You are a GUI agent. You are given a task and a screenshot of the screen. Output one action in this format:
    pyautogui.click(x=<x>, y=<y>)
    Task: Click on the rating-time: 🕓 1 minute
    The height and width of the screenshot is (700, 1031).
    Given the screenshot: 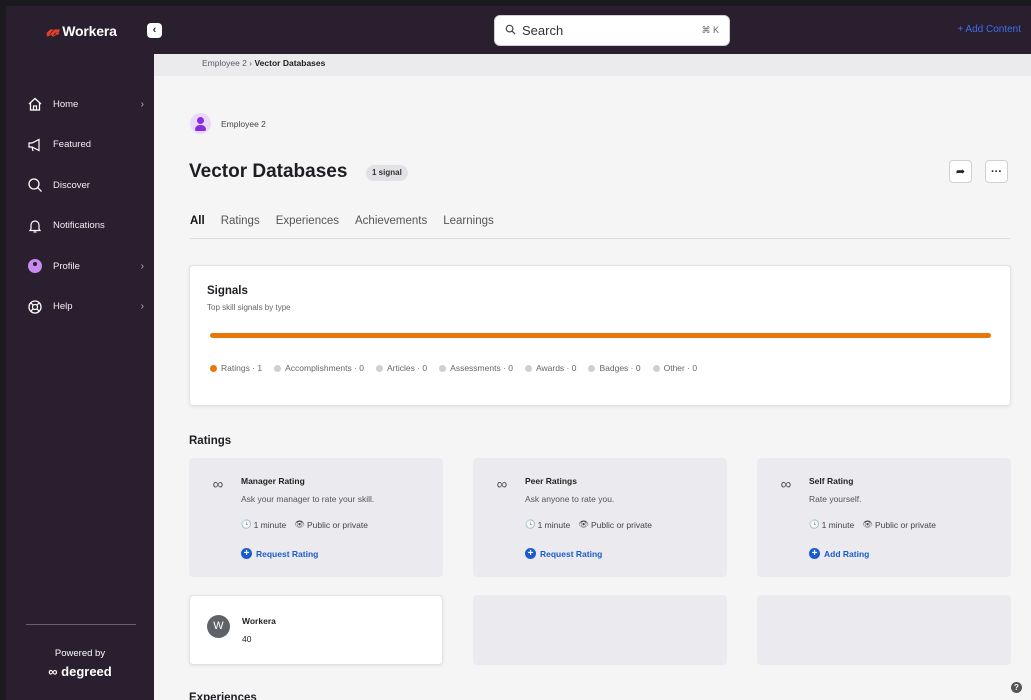 What is the action you would take?
    pyautogui.click(x=831, y=524)
    